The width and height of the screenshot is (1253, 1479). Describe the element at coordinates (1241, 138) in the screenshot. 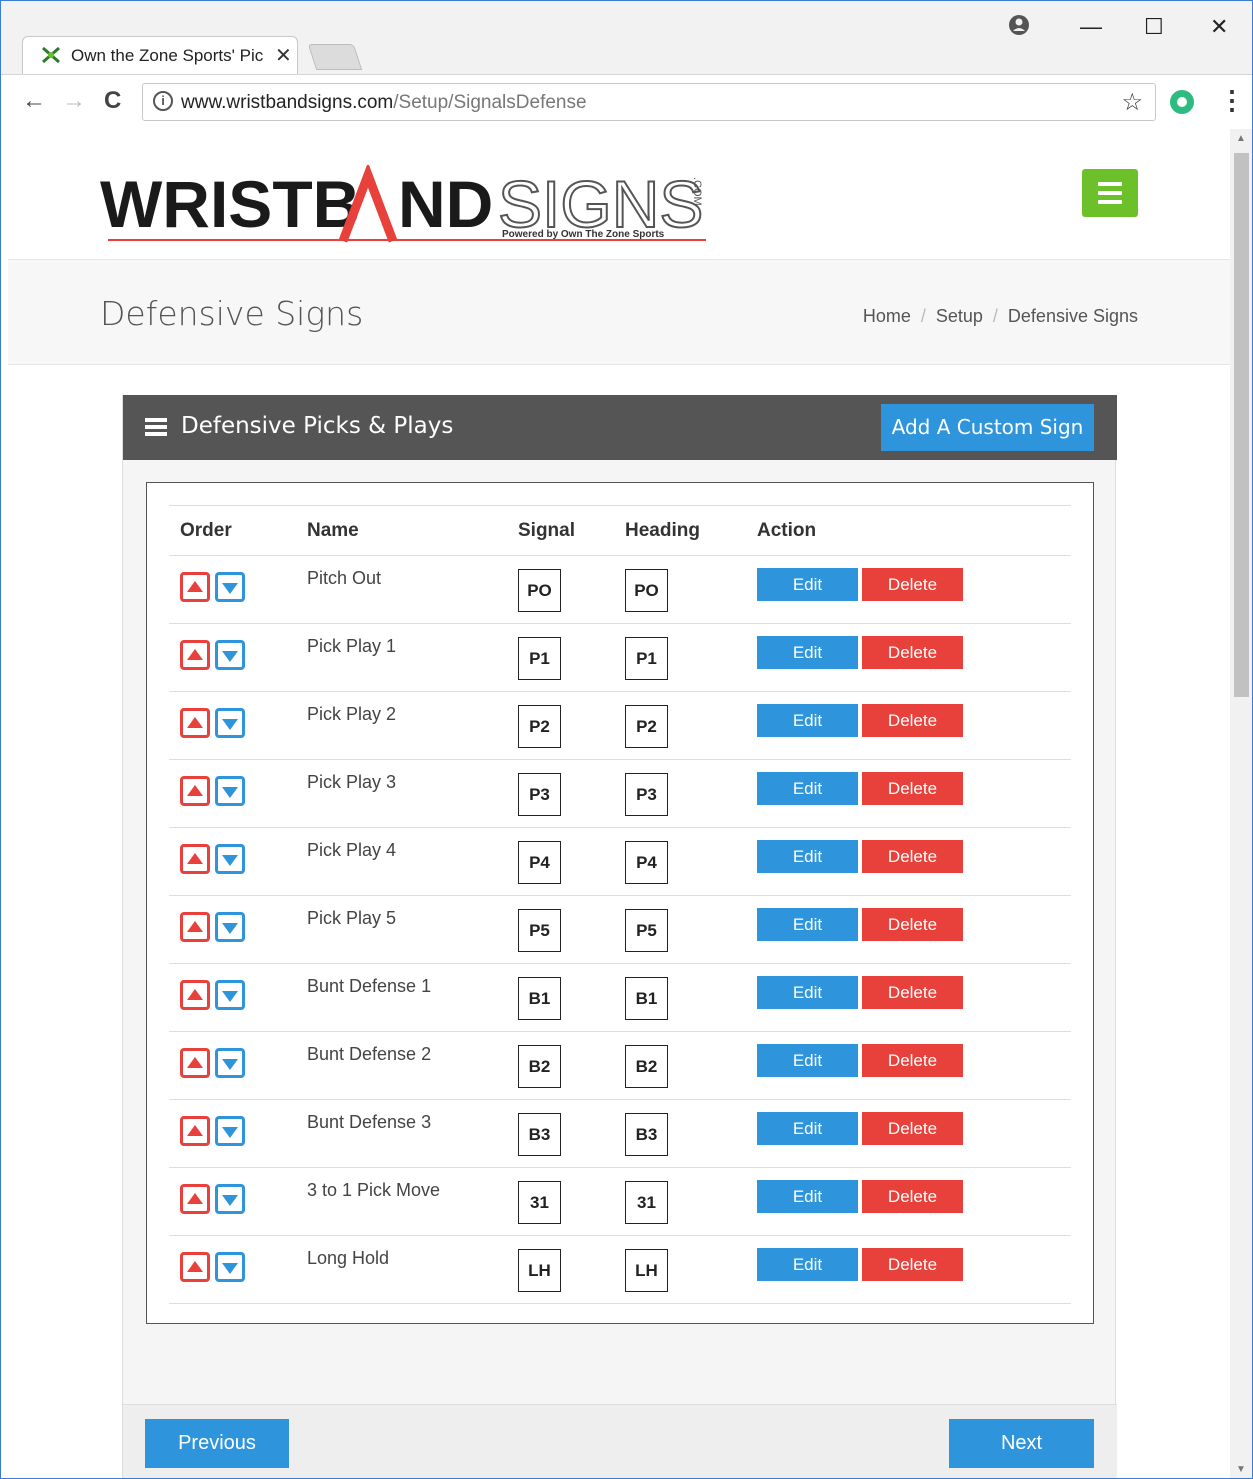

I see `scroll-up-icon: ▲` at that location.